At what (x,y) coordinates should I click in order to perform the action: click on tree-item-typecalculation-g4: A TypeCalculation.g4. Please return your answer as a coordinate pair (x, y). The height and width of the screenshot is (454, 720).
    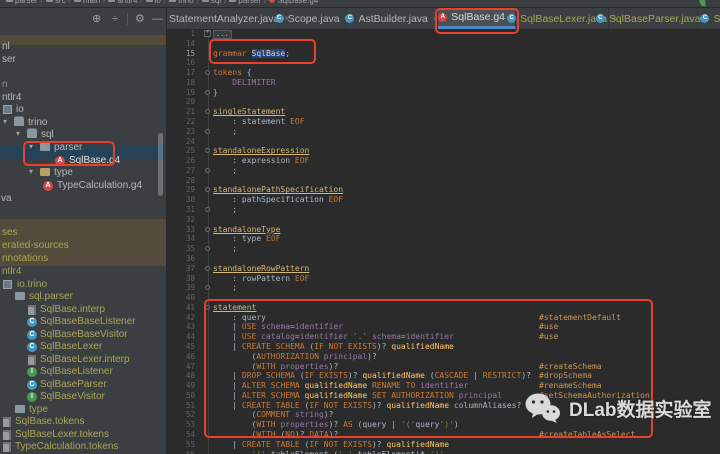
    Looking at the image, I should click on (83, 186).